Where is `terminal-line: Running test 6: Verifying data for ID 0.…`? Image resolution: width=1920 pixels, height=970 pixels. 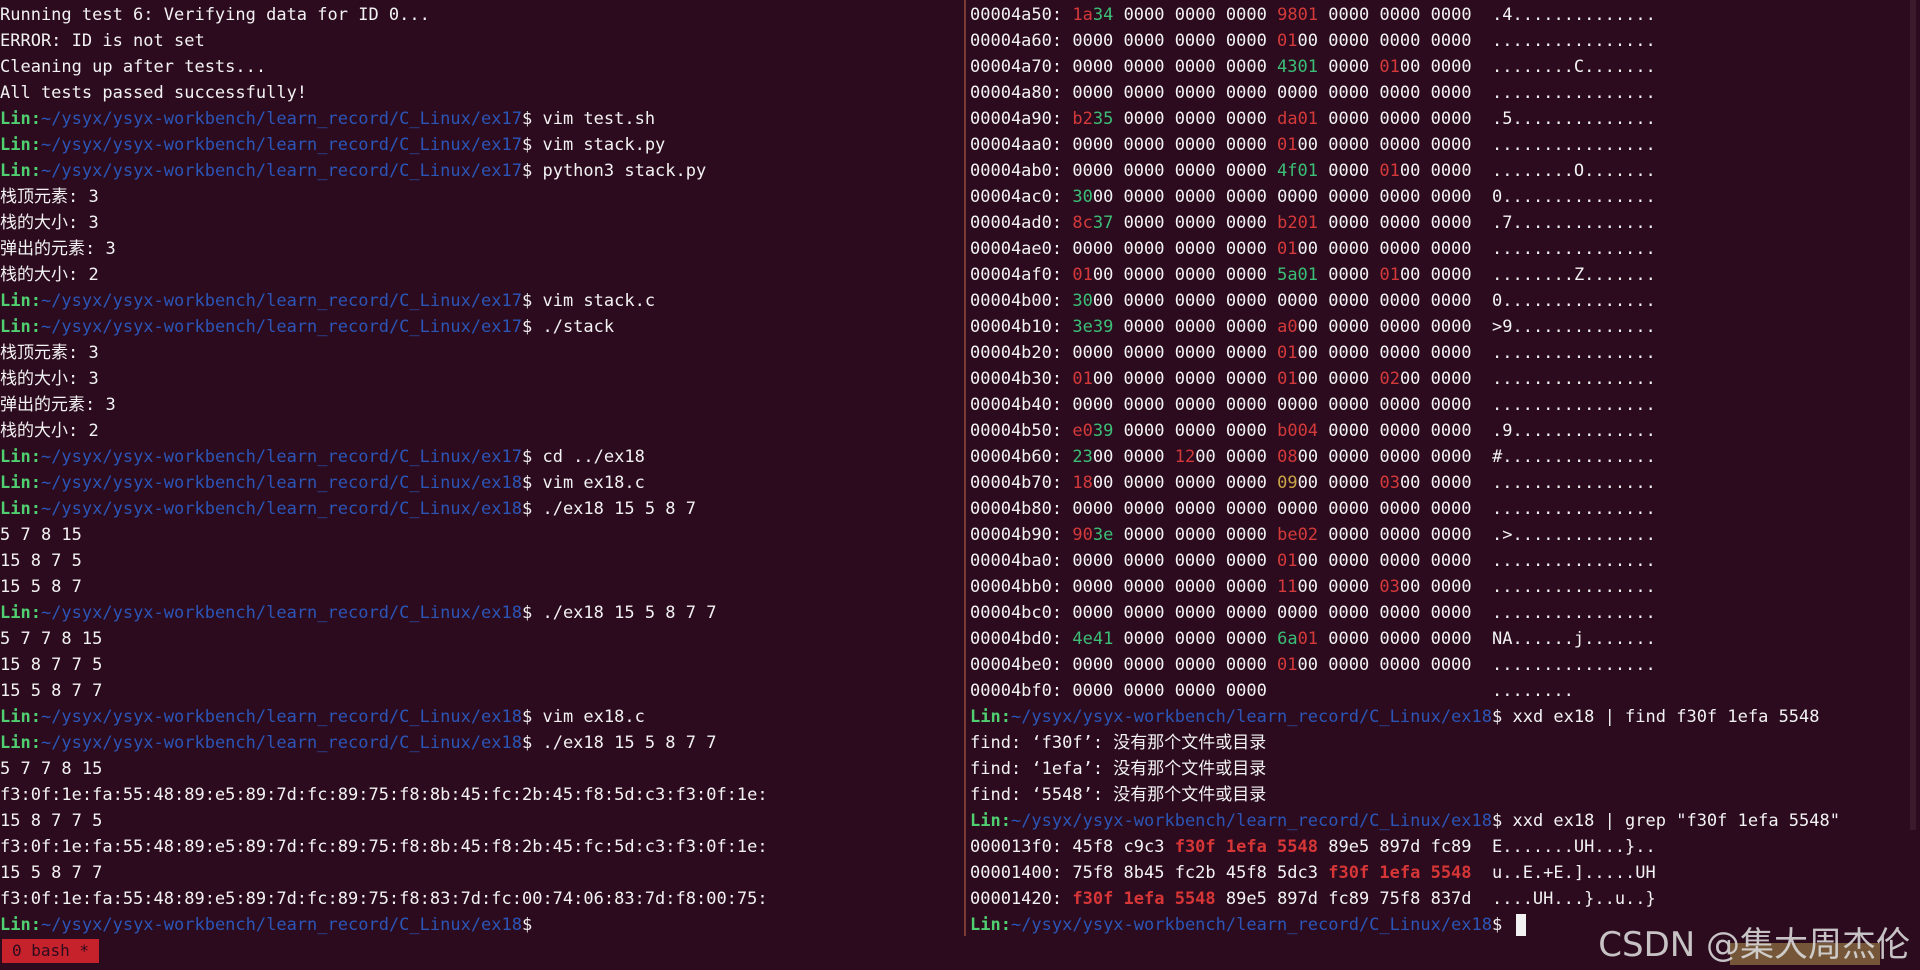 terminal-line: Running test 6: Verifying data for ID 0.… is located at coordinates (481, 15).